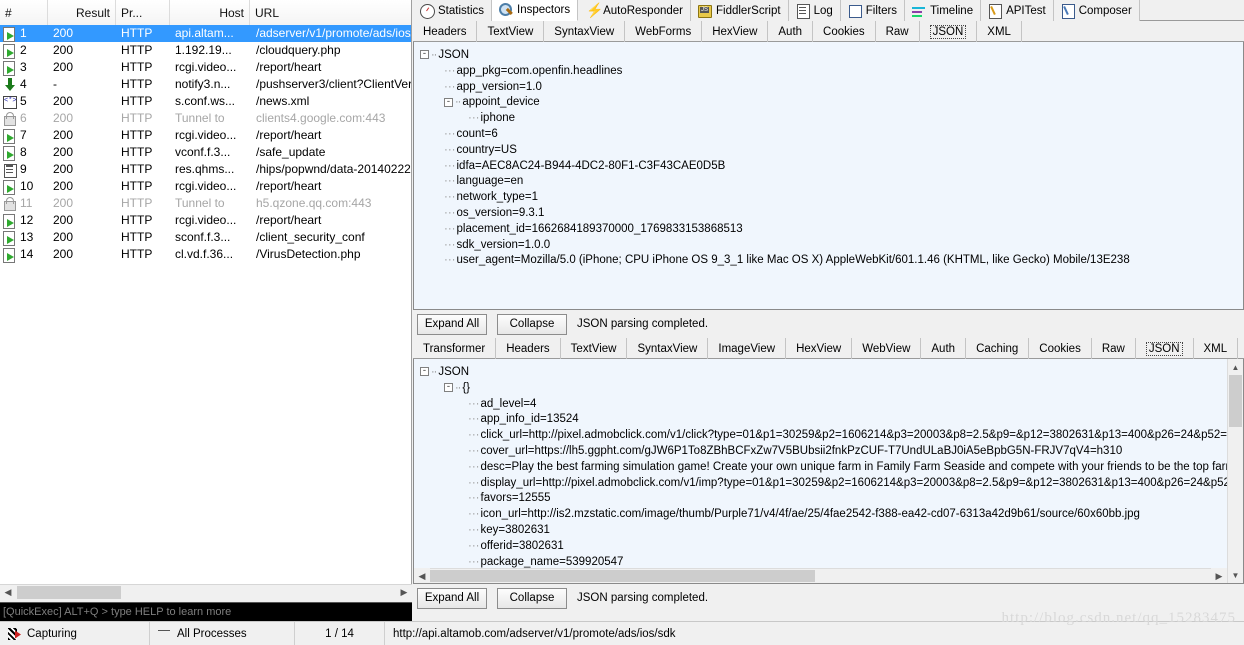  Describe the element at coordinates (1017, 10) in the screenshot. I see `toolbar-tab-apitest: APITest` at that location.